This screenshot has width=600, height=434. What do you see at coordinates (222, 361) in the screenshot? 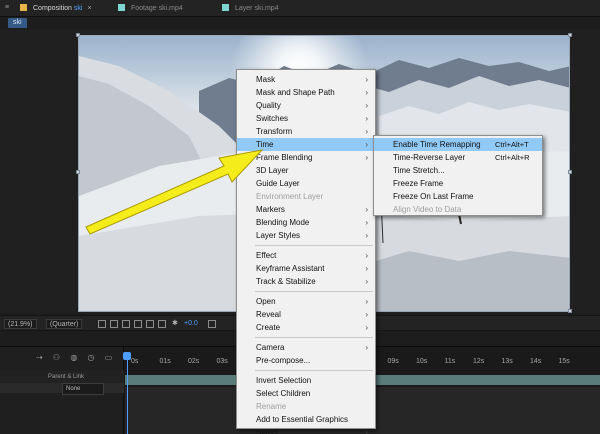
I see `time-ruler-tick: 03s` at bounding box center [222, 361].